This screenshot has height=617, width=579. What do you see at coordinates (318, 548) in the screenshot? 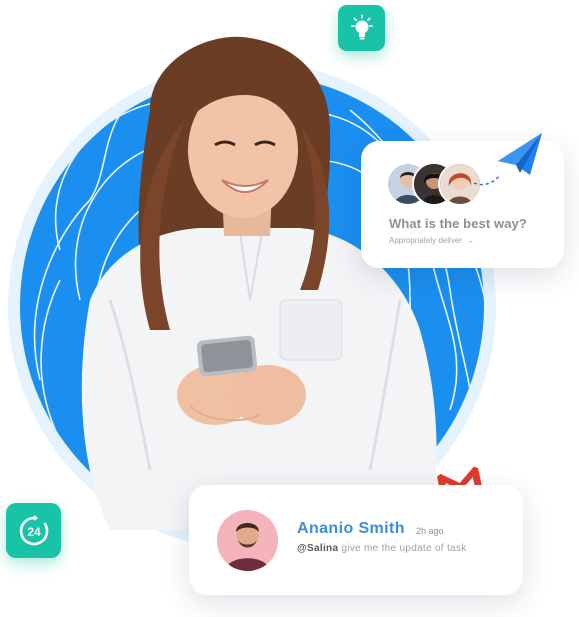
I see `mention: @Salina` at bounding box center [318, 548].